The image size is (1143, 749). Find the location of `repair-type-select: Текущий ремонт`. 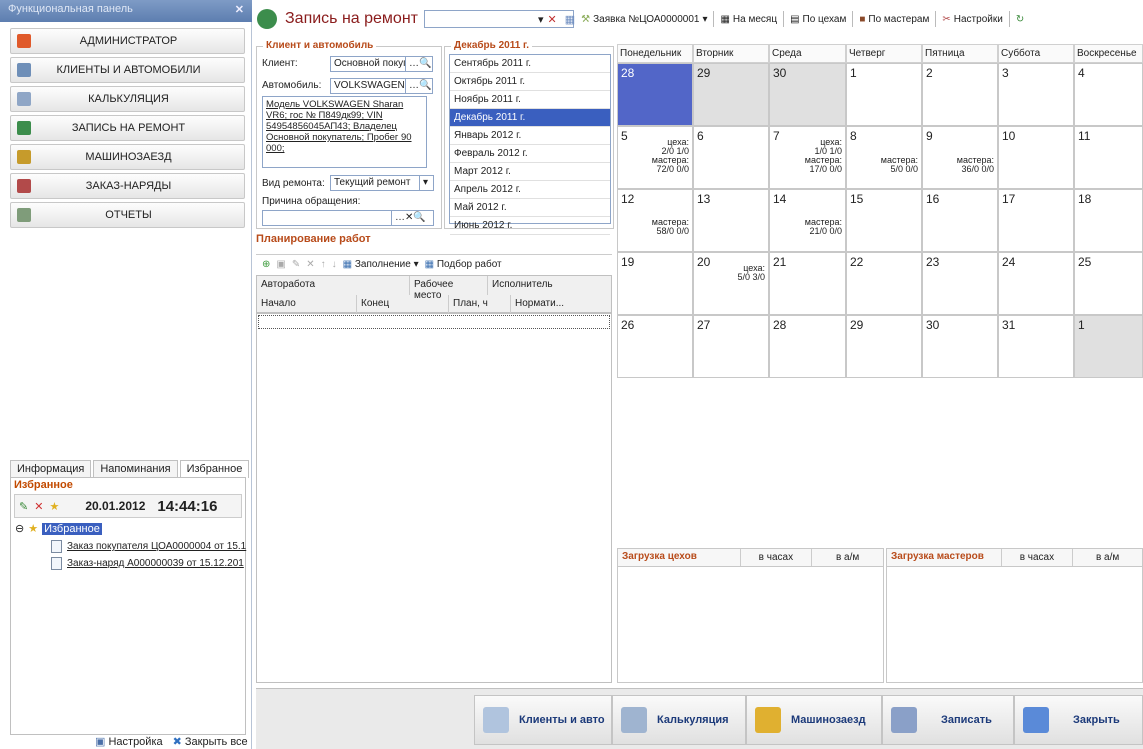

repair-type-select: Текущий ремонт is located at coordinates (375, 183).